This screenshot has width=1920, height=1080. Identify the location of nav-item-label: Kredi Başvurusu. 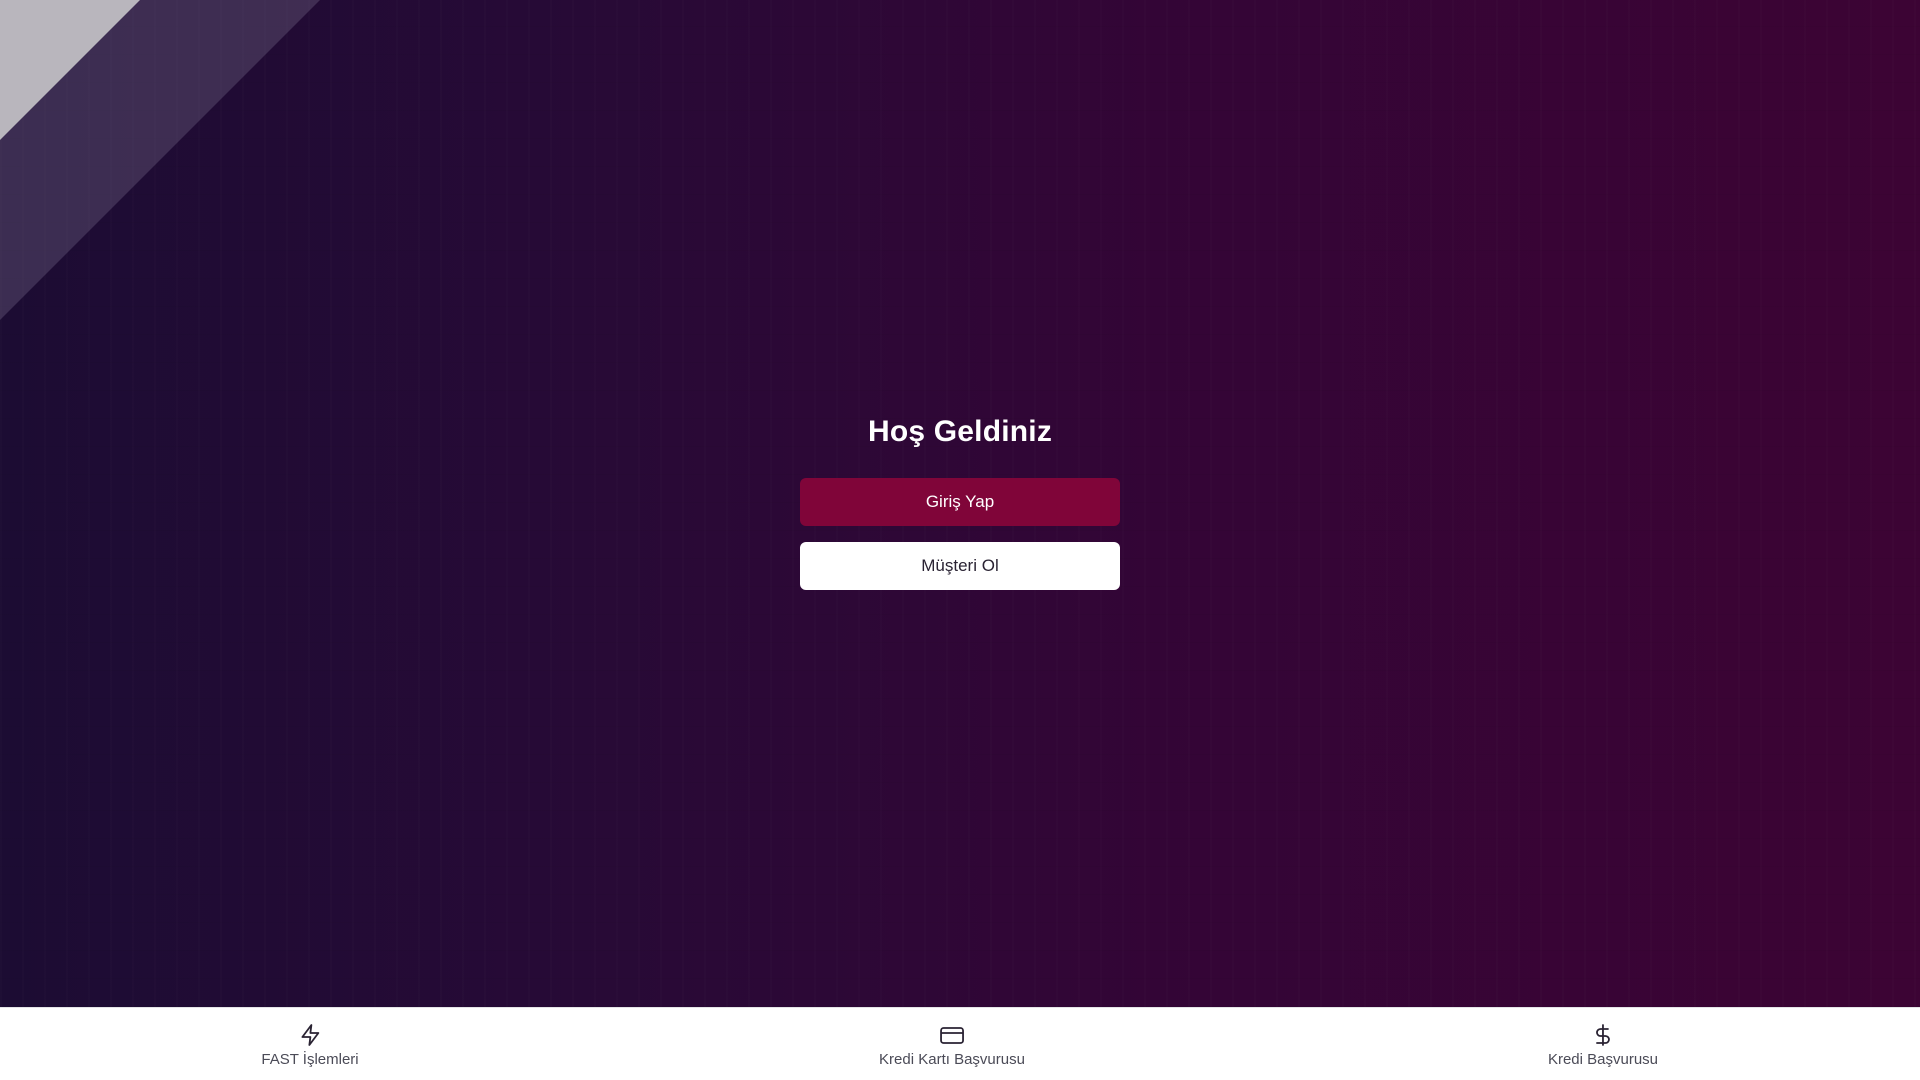
(1603, 1059).